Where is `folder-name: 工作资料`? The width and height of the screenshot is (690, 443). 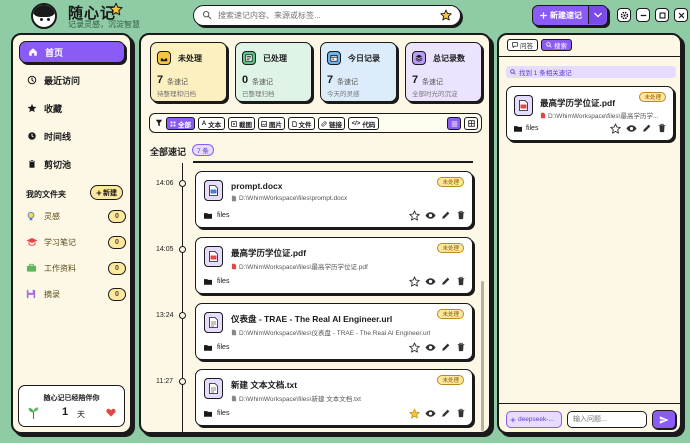 folder-name: 工作资料 is located at coordinates (60, 268).